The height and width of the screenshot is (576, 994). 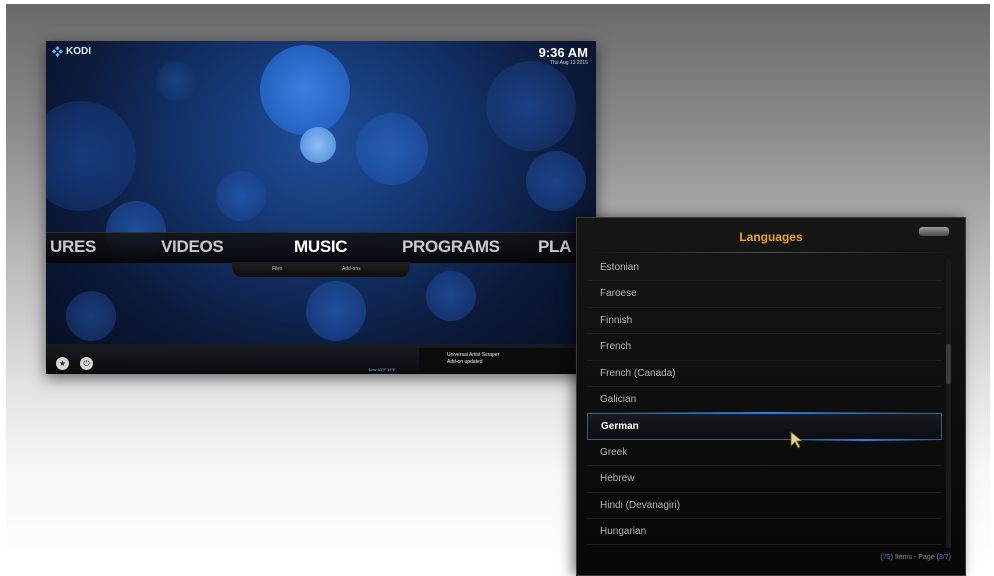 What do you see at coordinates (351, 269) in the screenshot?
I see `submenu-addons: Add-ons` at bounding box center [351, 269].